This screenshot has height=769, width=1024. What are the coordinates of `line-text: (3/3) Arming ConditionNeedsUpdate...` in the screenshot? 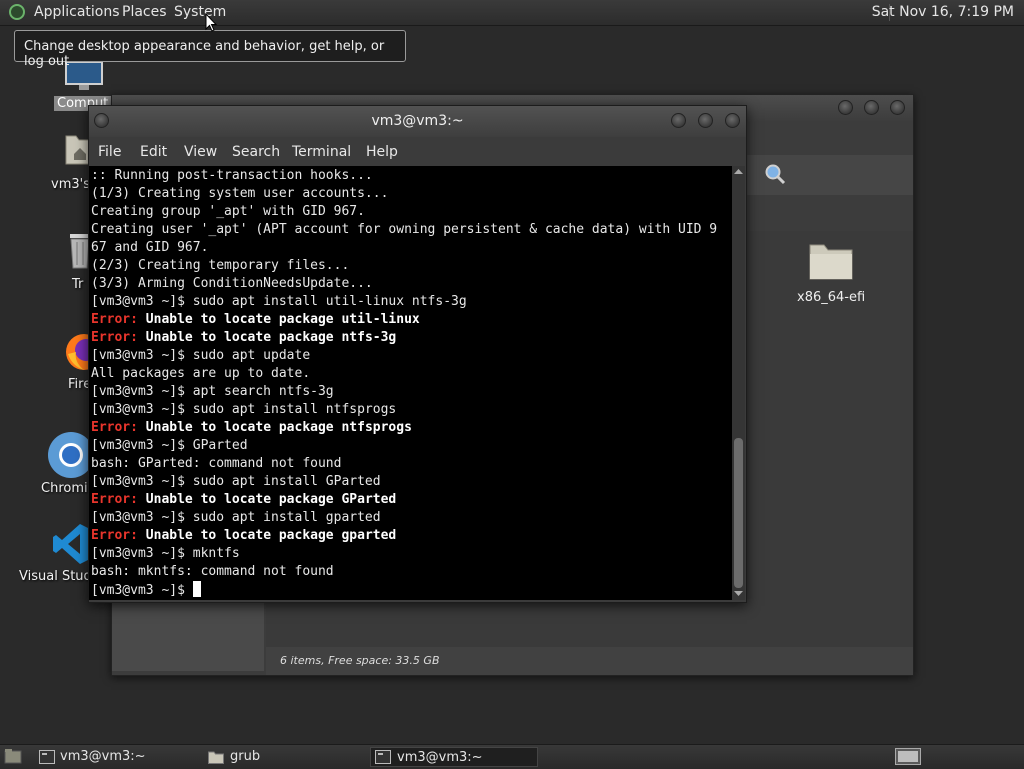 It's located at (232, 283).